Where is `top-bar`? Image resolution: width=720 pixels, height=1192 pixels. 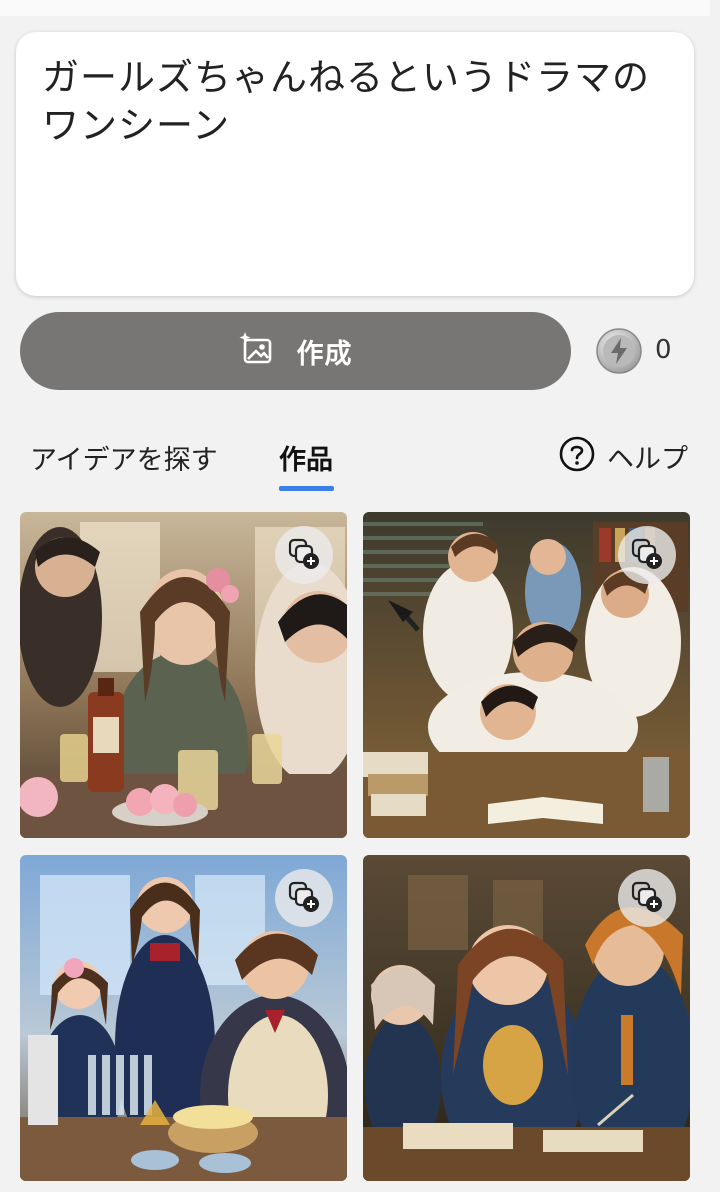 top-bar is located at coordinates (355, 8).